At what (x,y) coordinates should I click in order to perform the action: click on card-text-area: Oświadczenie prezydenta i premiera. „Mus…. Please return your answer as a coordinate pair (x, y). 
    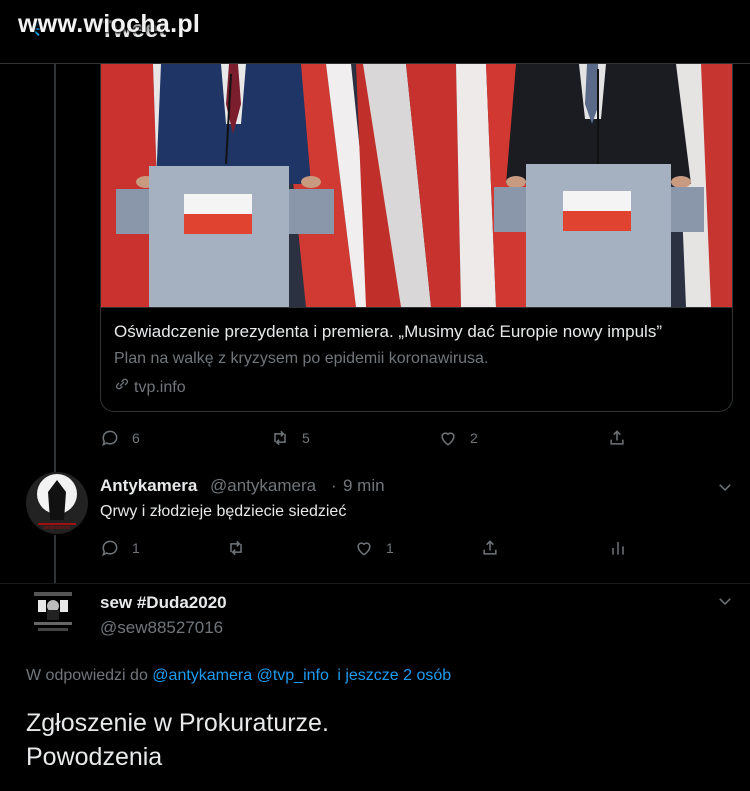
    Looking at the image, I should click on (416, 359).